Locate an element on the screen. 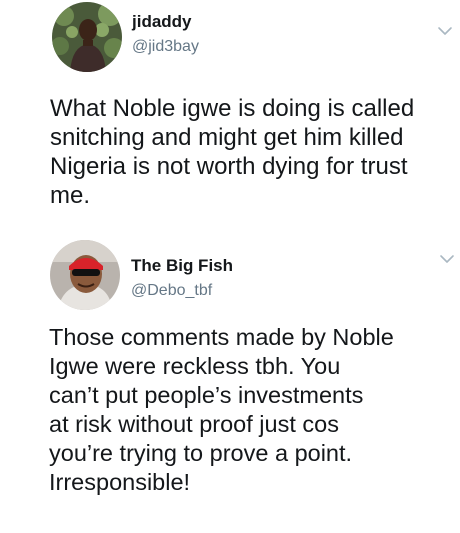  tweet-text-line: Irresponsible! is located at coordinates (120, 482).